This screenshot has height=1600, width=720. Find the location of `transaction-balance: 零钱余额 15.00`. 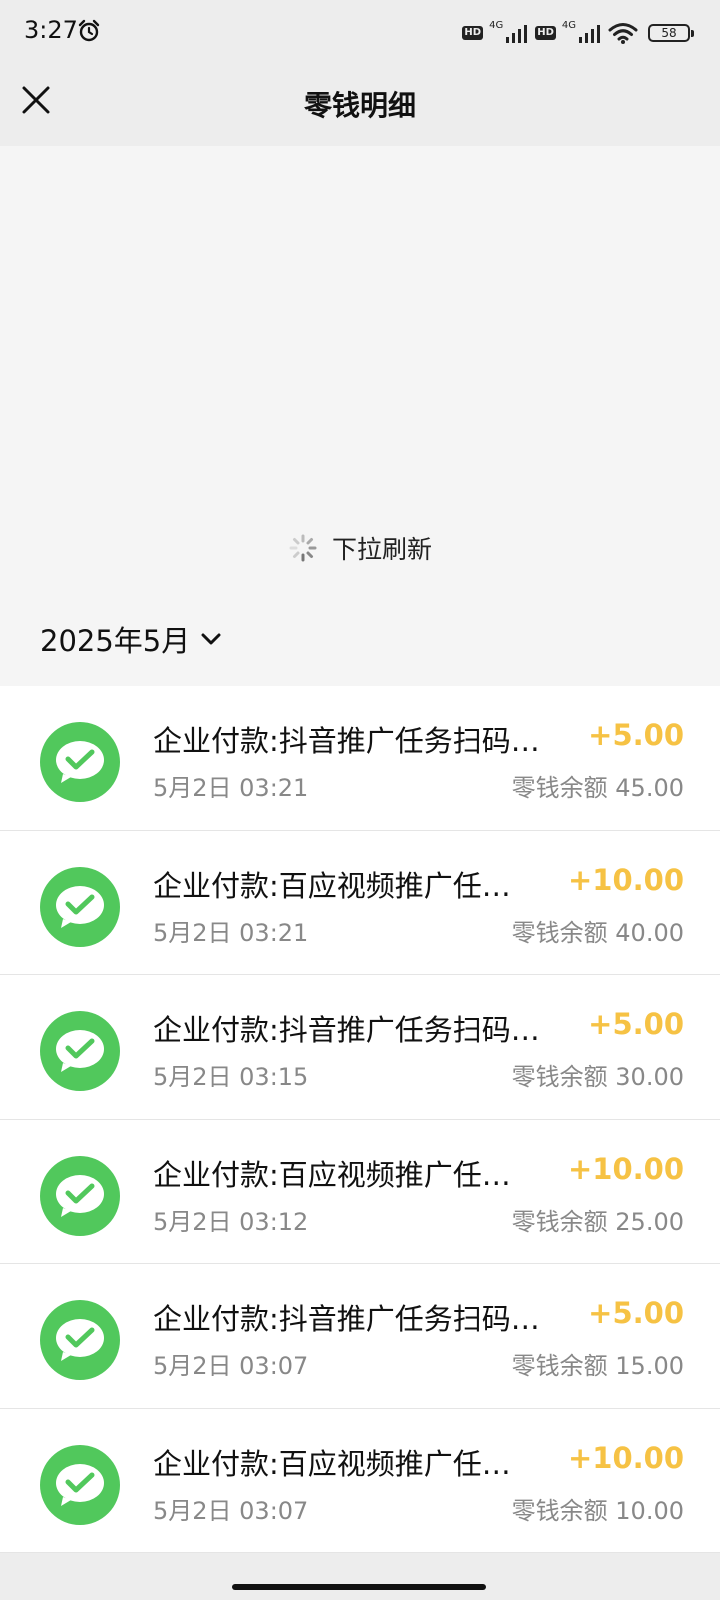

transaction-balance: 零钱余额 15.00 is located at coordinates (597, 1366).